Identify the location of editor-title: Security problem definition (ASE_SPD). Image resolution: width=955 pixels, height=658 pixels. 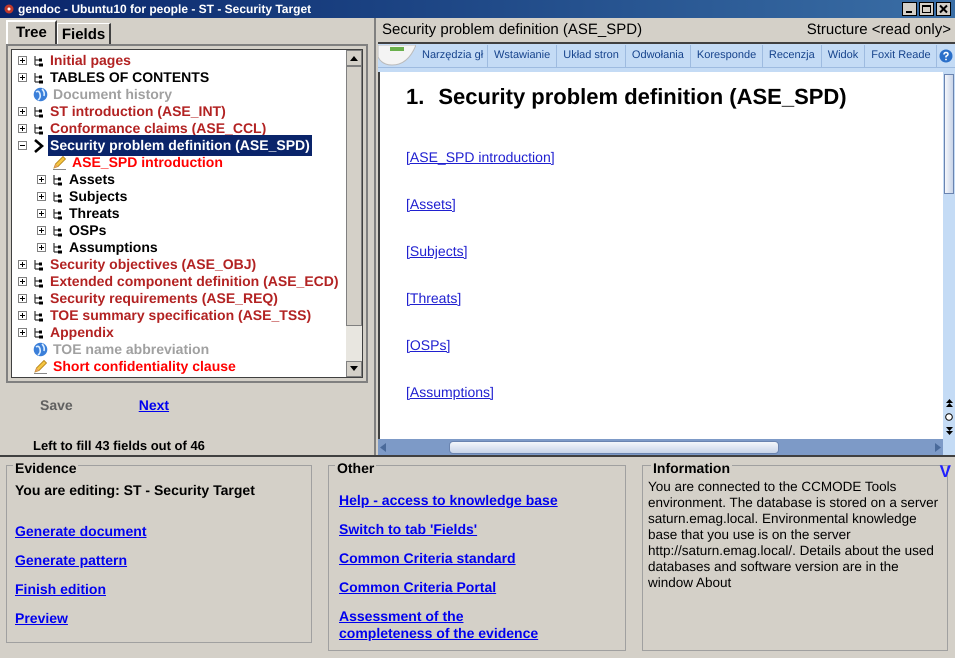
(512, 30).